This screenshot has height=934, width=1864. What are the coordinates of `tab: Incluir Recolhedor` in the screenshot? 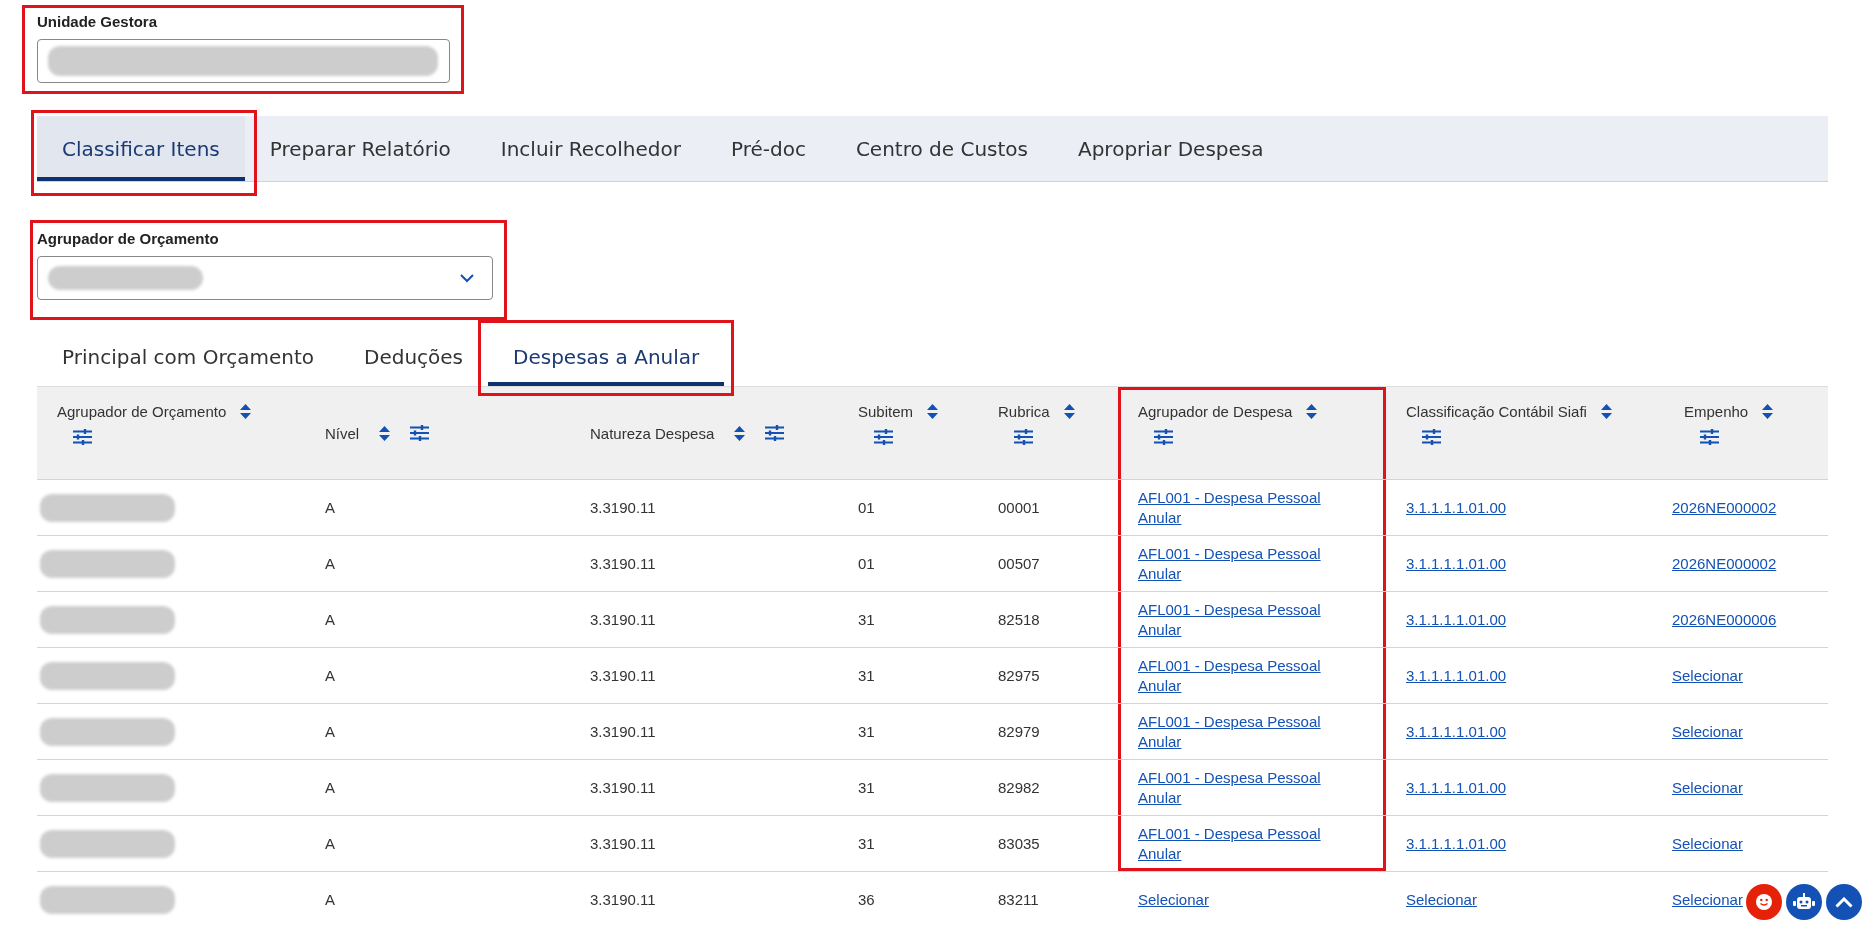 It's located at (590, 148).